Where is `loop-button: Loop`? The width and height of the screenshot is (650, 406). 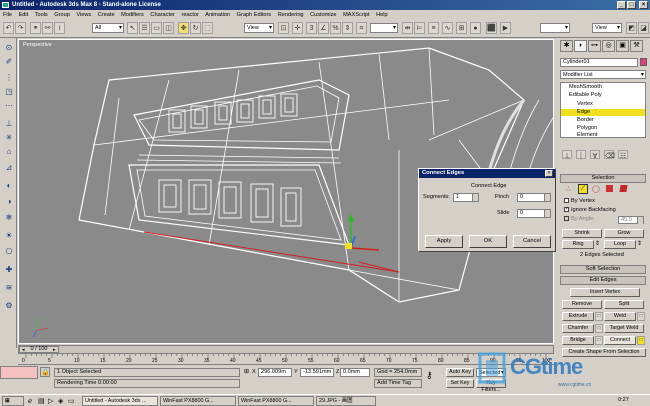 loop-button: Loop is located at coordinates (620, 244).